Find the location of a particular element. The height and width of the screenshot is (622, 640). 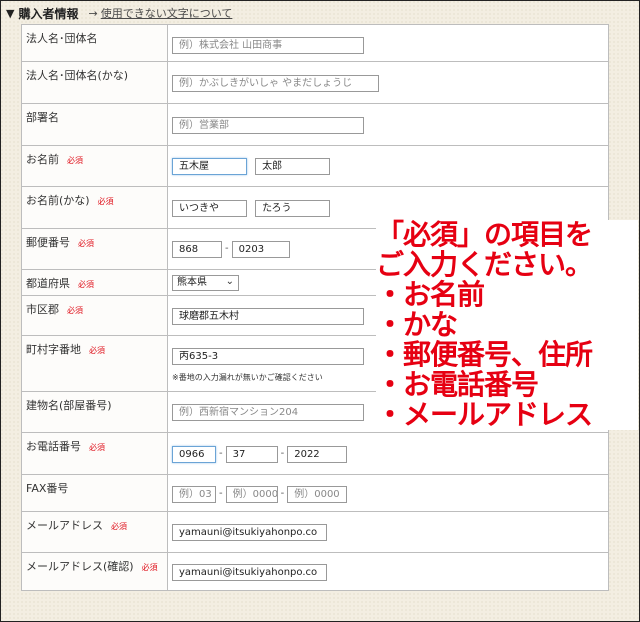

label-name-kana: お名前(かな) 必須 is located at coordinates (94, 207).